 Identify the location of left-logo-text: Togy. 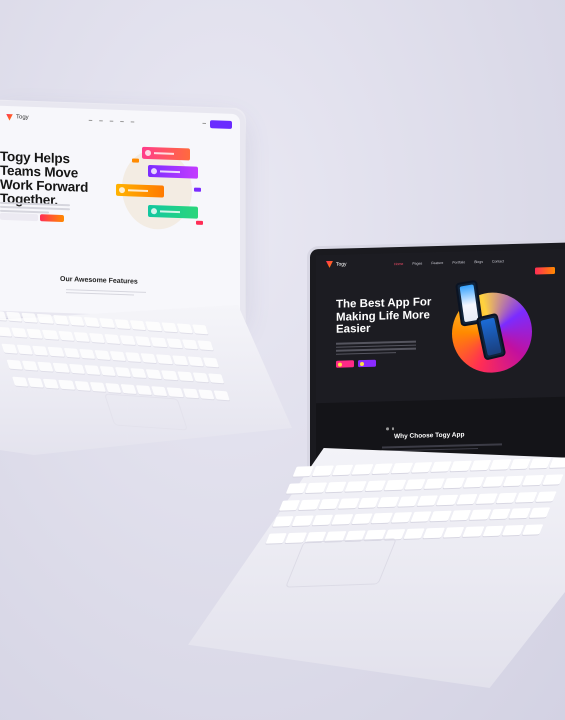
(22, 117).